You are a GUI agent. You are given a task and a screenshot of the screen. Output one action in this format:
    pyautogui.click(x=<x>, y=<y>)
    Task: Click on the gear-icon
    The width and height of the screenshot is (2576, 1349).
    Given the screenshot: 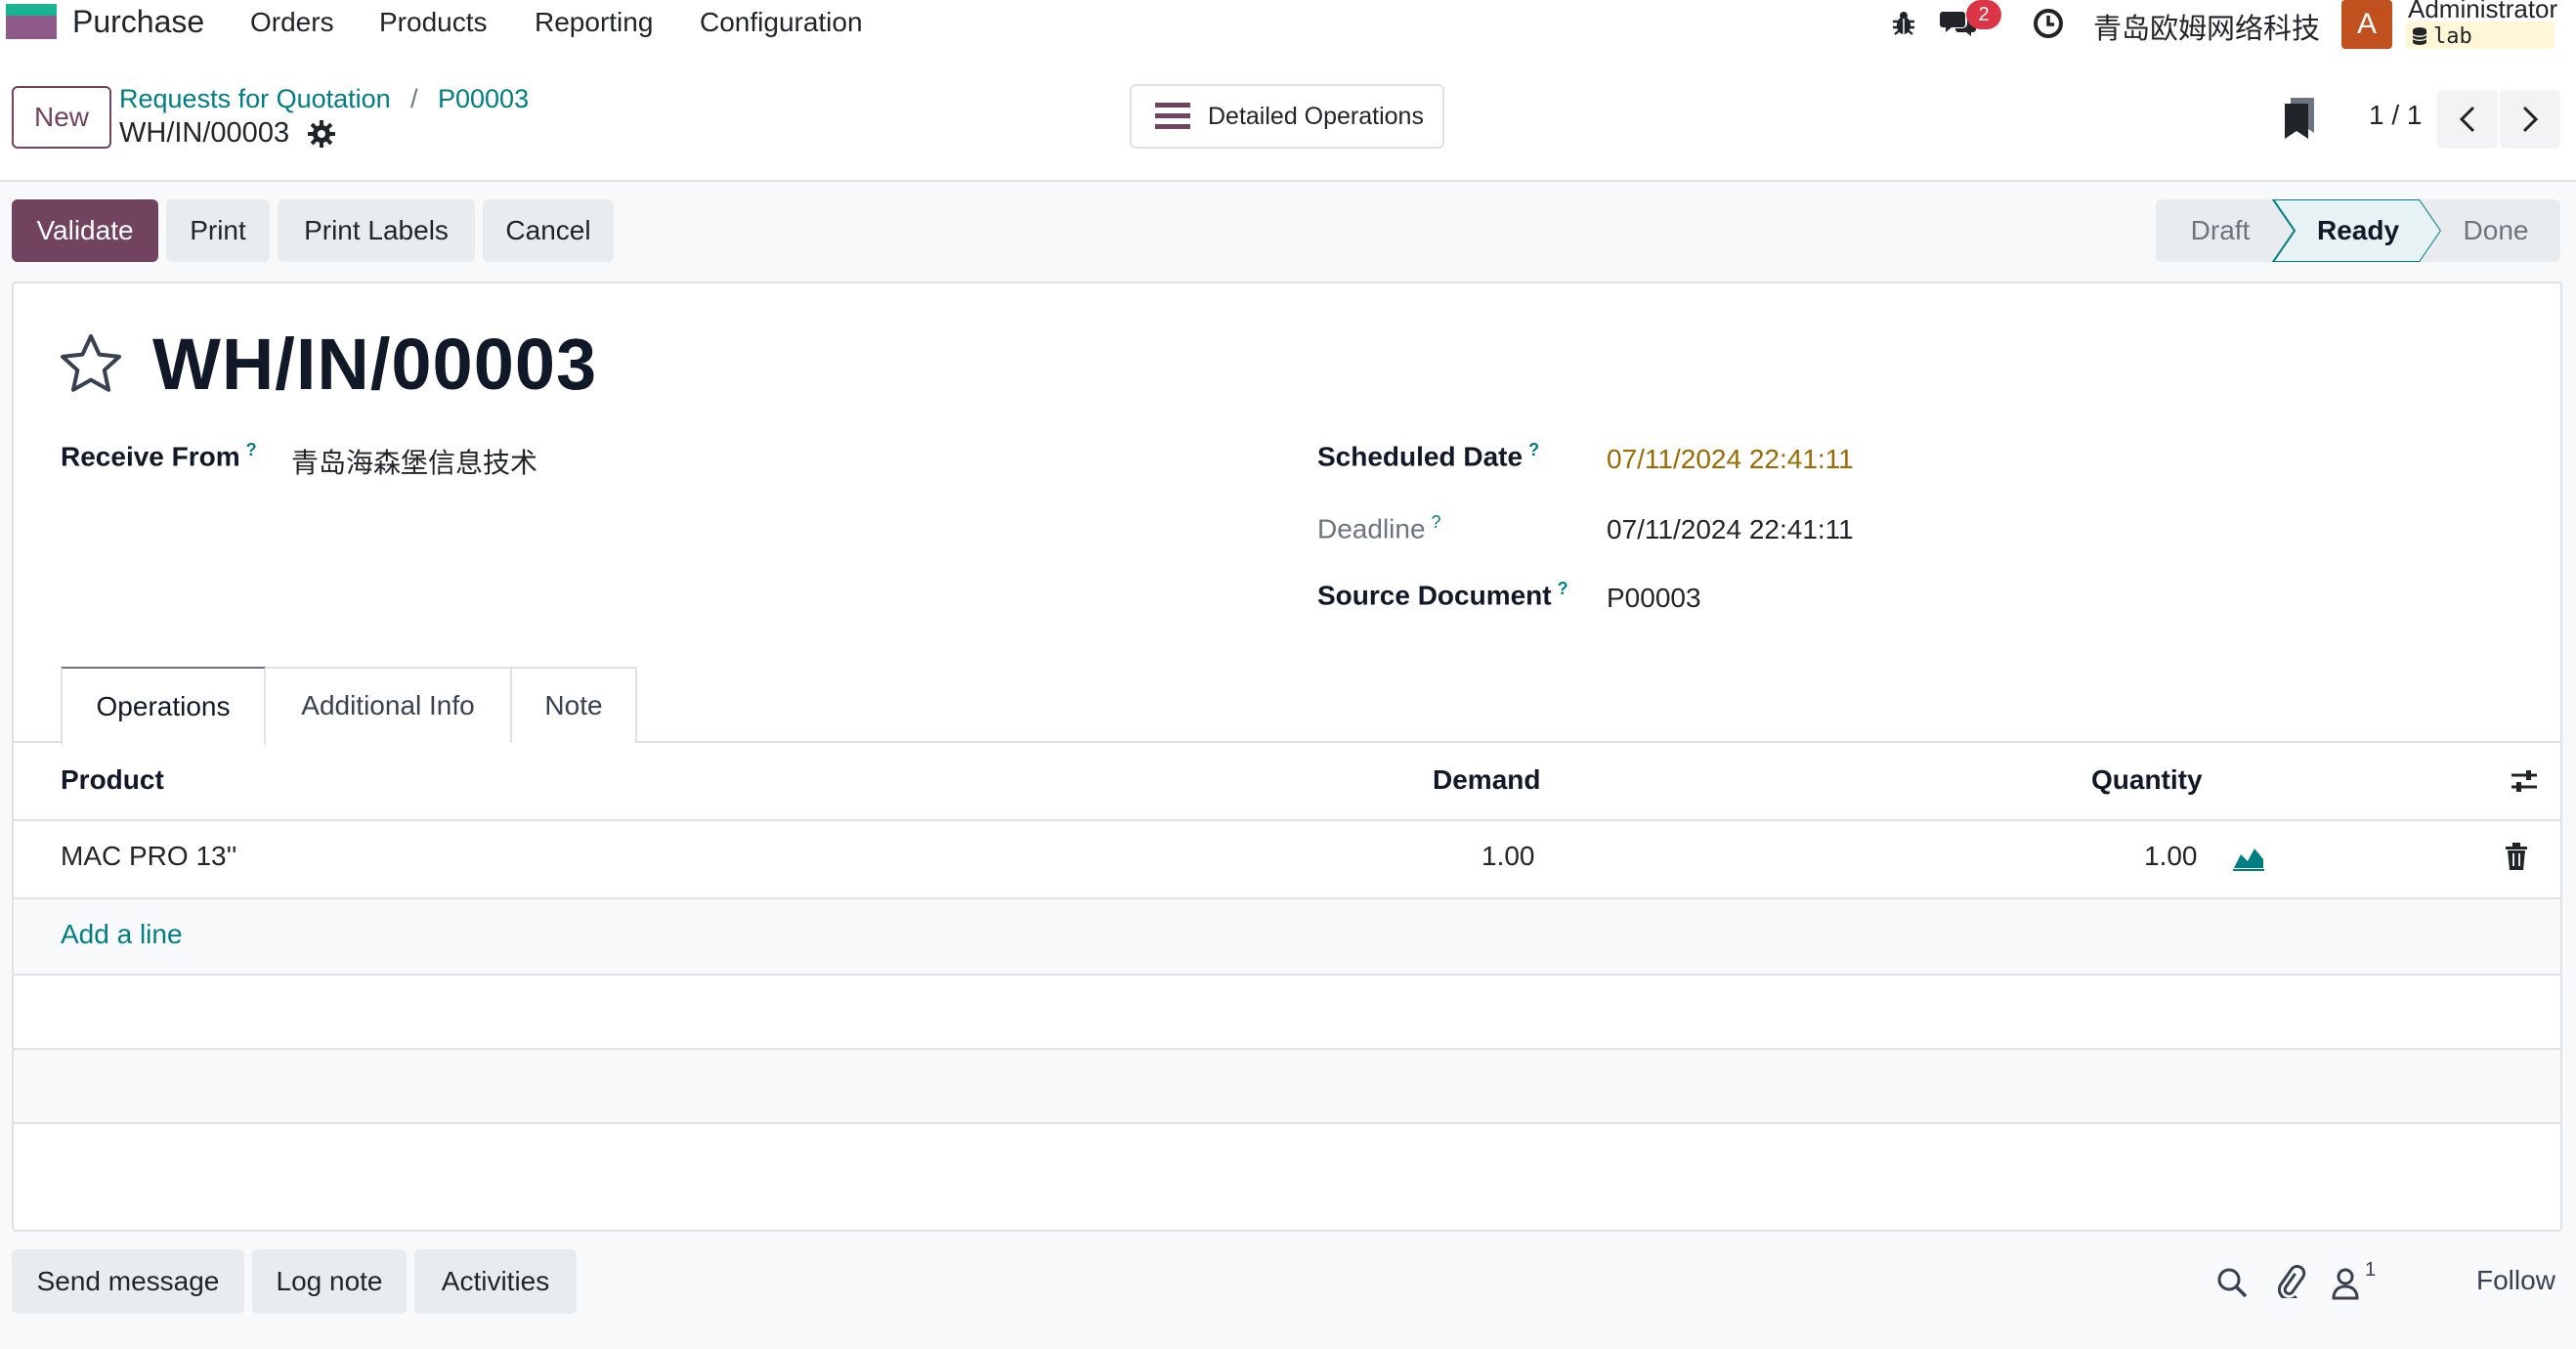 What is the action you would take?
    pyautogui.click(x=322, y=134)
    